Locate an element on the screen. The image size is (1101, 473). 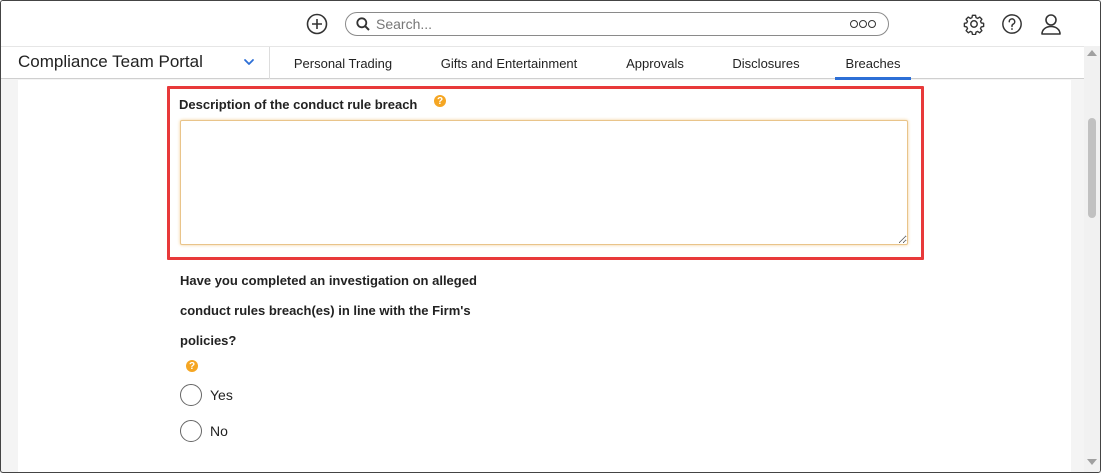
help-icon is located at coordinates (1012, 24).